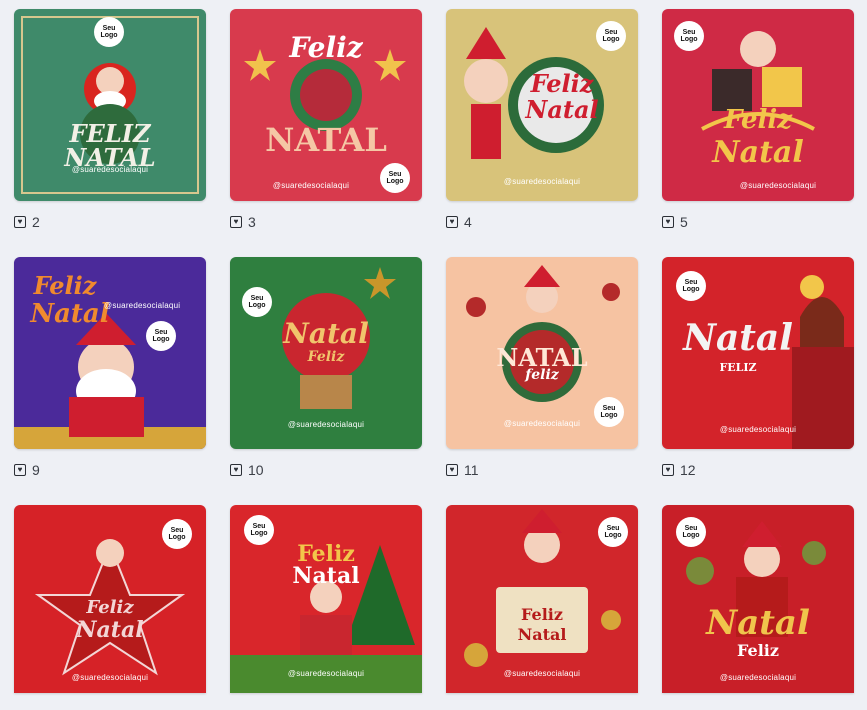  I want to click on card-meta: ♥ 10, so click(326, 470).